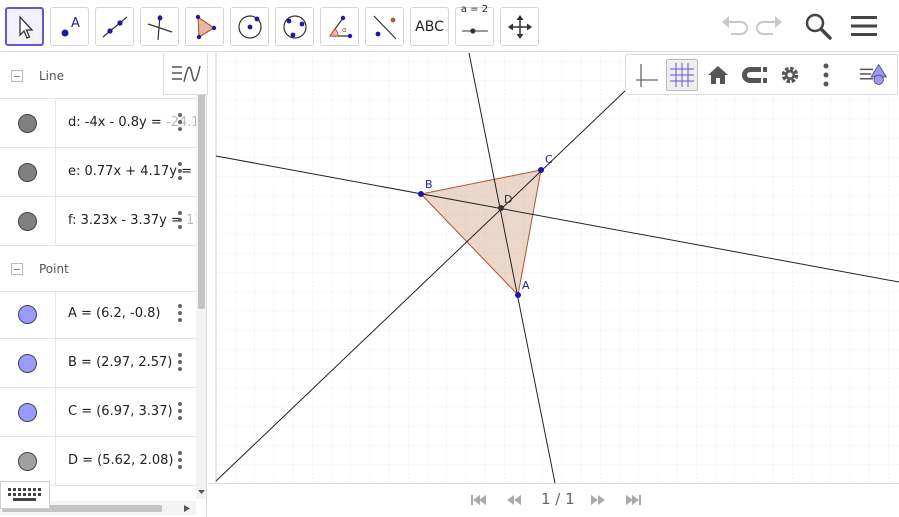  What do you see at coordinates (339, 26) in the screenshot?
I see `angle-tool: α` at bounding box center [339, 26].